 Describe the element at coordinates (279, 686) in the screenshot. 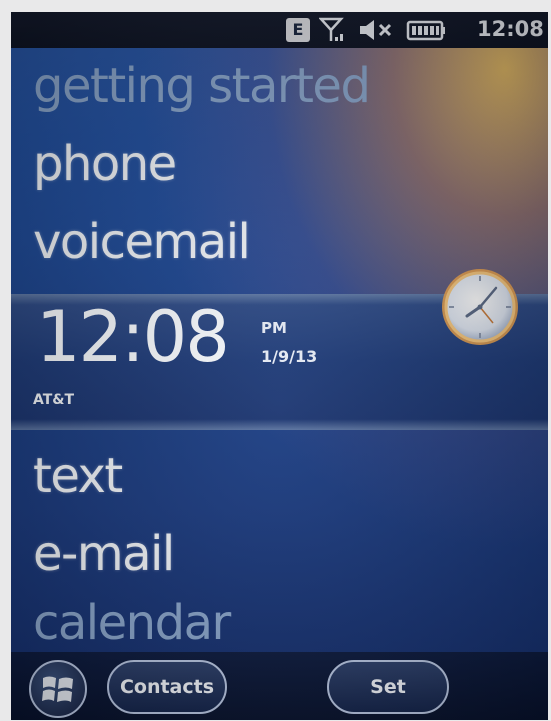

I see `soft-key-bar` at that location.